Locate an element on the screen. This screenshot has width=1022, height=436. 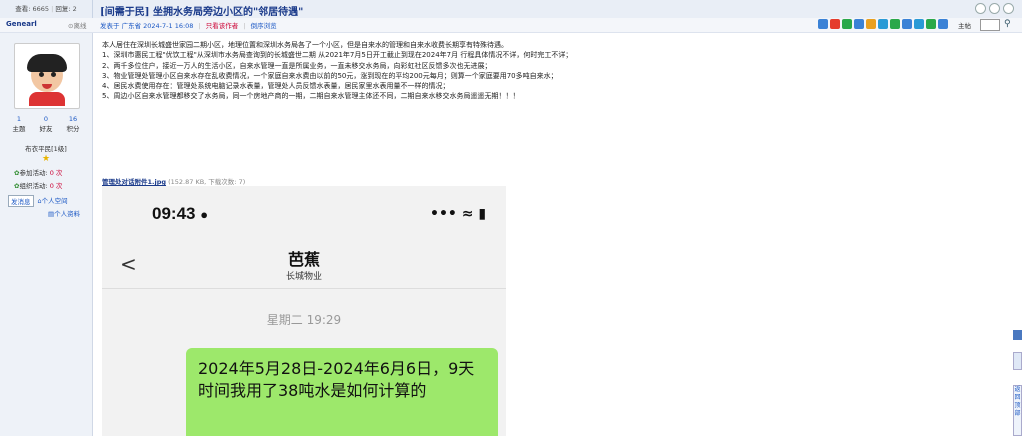
posted-info: 发表于 广东省 2024-7-1 16:08 is located at coordinates (147, 26).